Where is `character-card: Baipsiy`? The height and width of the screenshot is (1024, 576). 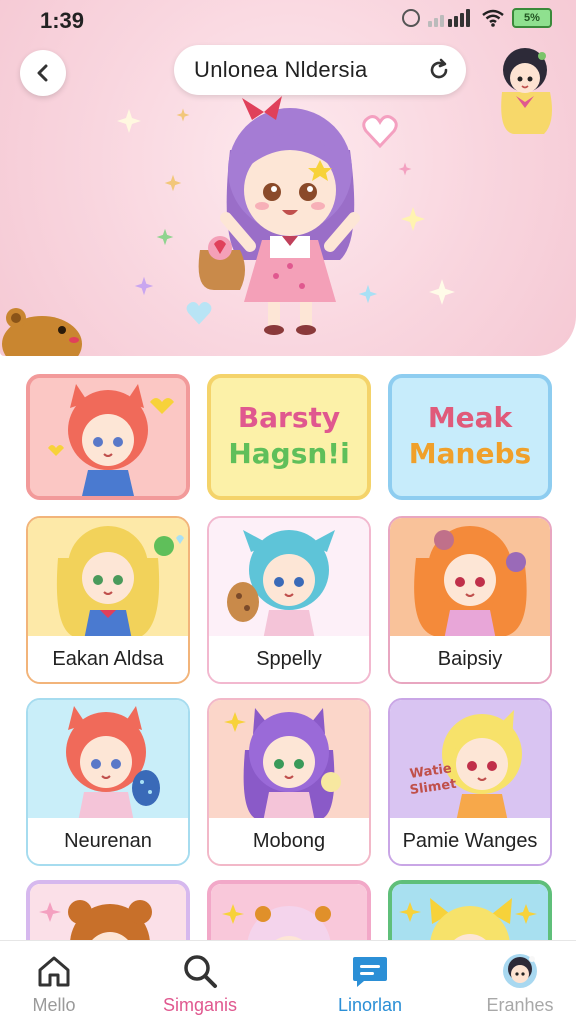
character-card: Baipsiy is located at coordinates (470, 600).